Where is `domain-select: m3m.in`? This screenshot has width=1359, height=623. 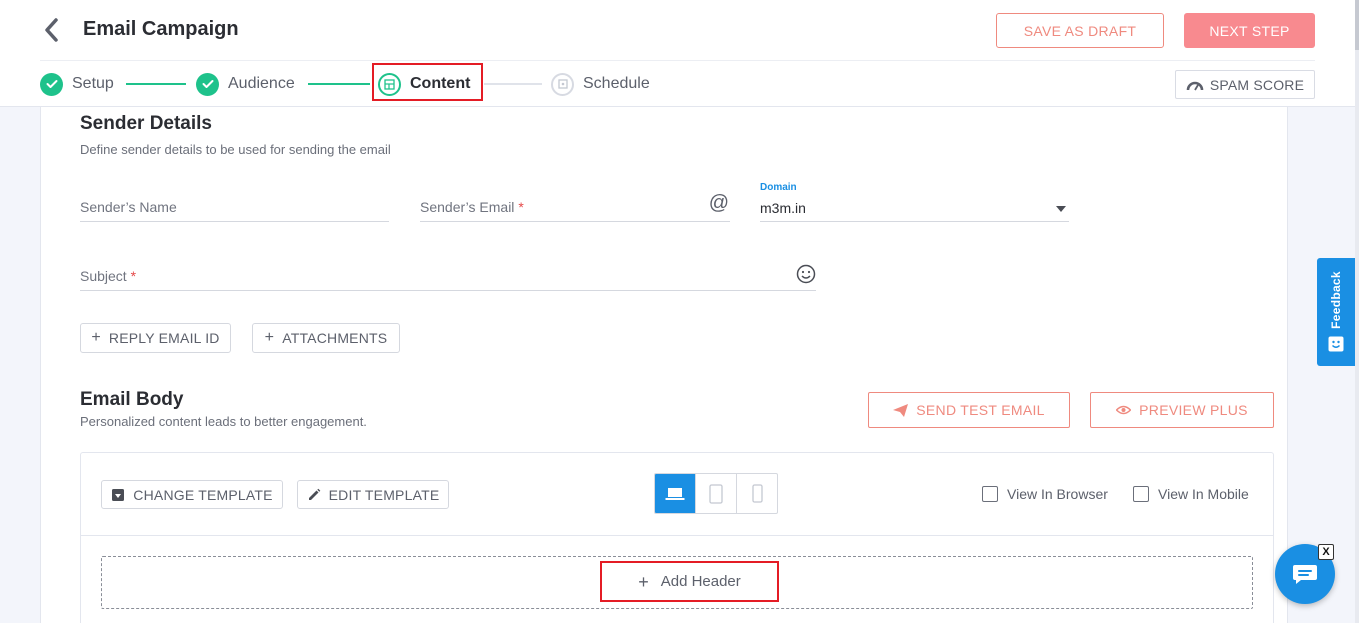 domain-select: m3m.in is located at coordinates (914, 207).